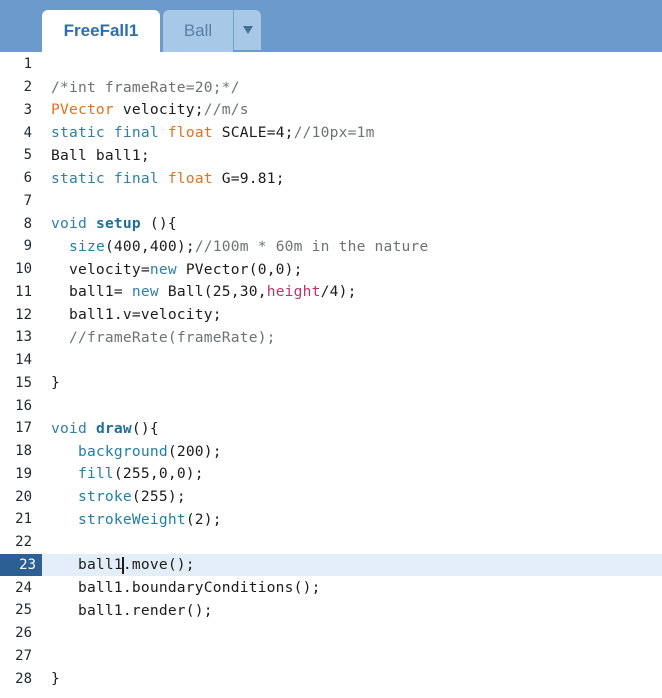 The width and height of the screenshot is (662, 698). Describe the element at coordinates (293, 292) in the screenshot. I see `code-token: height` at that location.